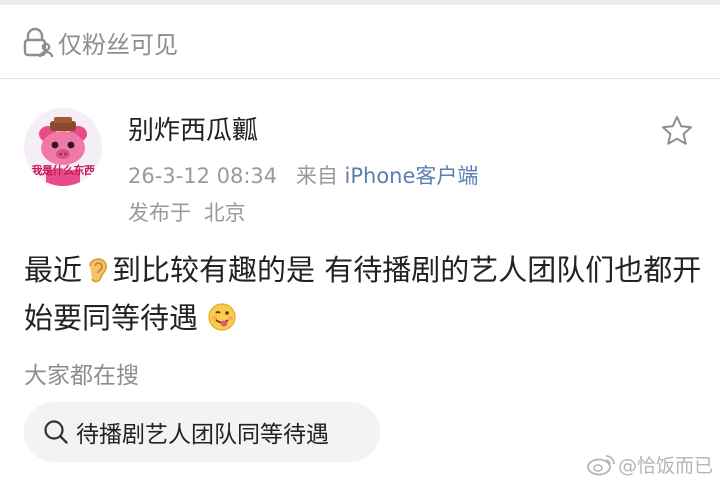 This screenshot has height=483, width=720. I want to click on search-icon, so click(56, 432).